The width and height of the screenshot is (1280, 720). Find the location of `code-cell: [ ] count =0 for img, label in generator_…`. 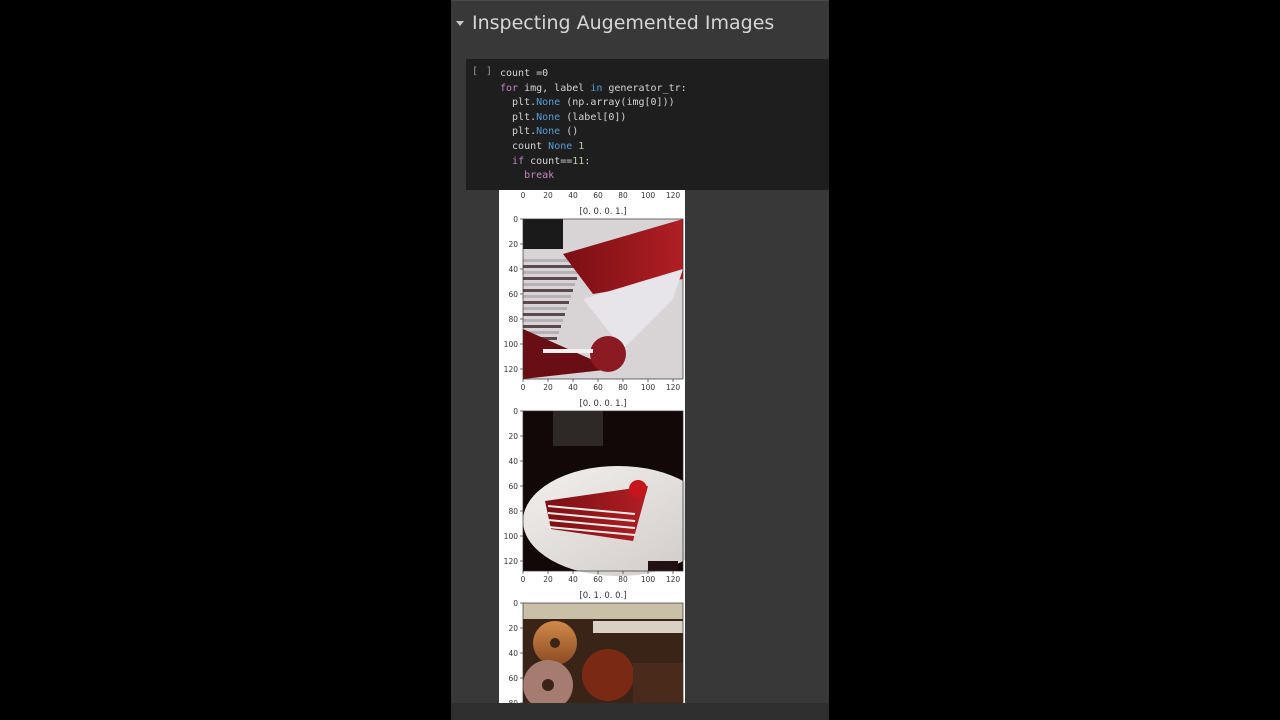

code-cell: [ ] count =0 for img, label in generator_… is located at coordinates (647, 124).